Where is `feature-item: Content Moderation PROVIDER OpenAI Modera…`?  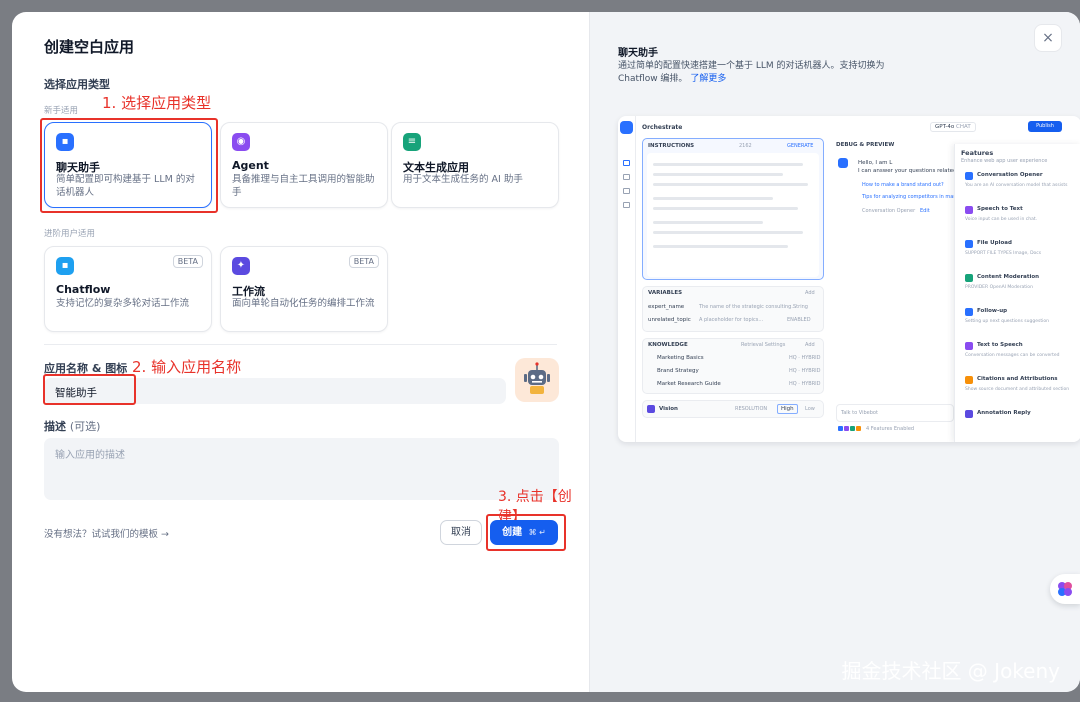
feature-item: Content Moderation PROVIDER OpenAI Modera… is located at coordinates (1017, 285).